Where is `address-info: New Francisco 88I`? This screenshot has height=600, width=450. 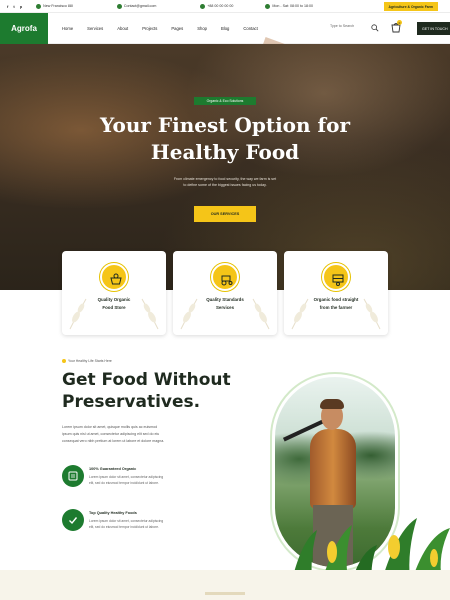
address-info: New Francisco 88I is located at coordinates (54, 6).